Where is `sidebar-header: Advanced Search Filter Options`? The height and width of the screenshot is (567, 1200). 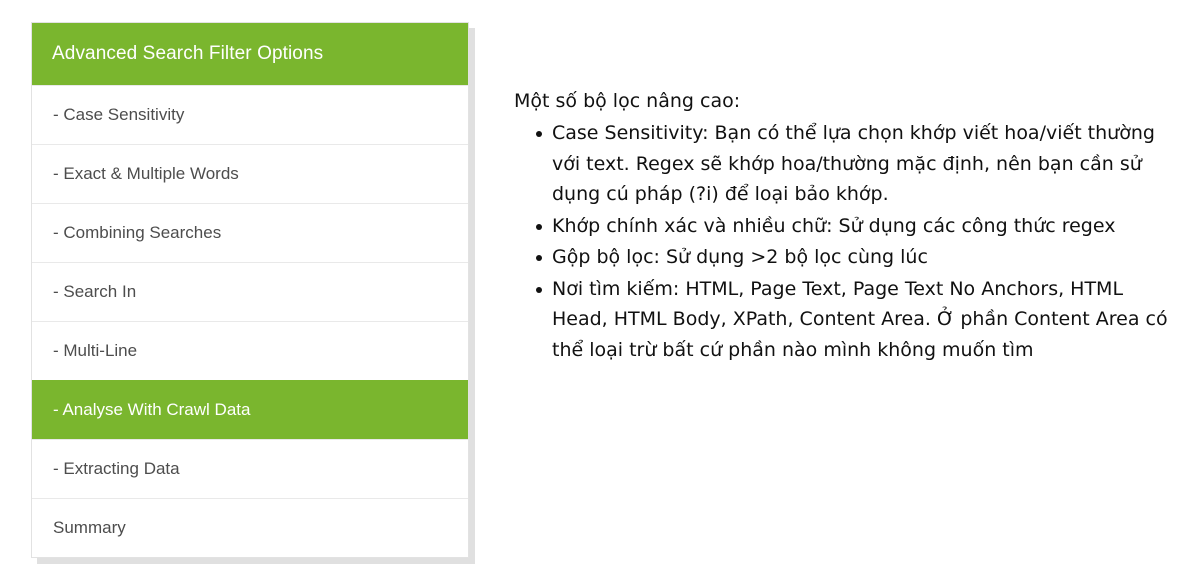
sidebar-header: Advanced Search Filter Options is located at coordinates (250, 54).